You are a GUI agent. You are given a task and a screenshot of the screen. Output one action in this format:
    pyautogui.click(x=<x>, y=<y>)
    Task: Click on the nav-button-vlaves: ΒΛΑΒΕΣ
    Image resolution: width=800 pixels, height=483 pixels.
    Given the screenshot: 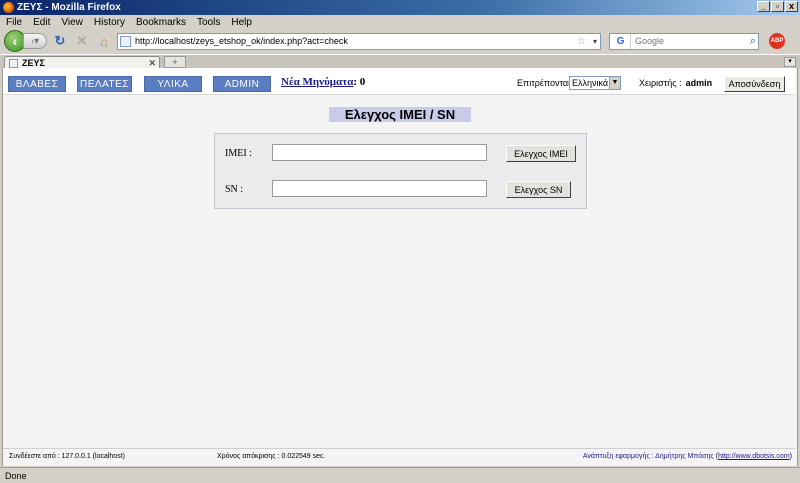 What is the action you would take?
    pyautogui.click(x=37, y=84)
    